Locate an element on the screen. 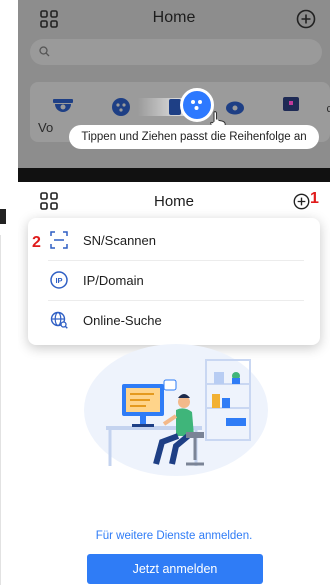 This screenshot has width=336, height=585. bottom-header: Home 1 is located at coordinates (174, 201).